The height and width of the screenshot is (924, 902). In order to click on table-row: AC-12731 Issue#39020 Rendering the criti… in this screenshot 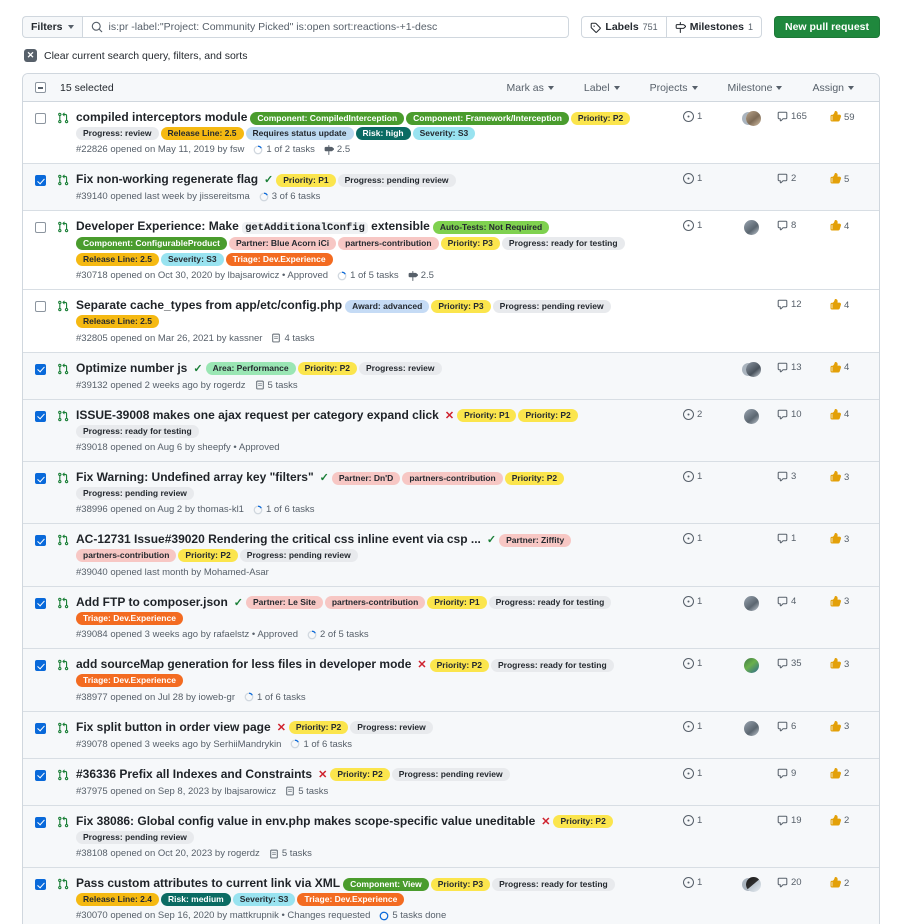, I will do `click(451, 555)`.